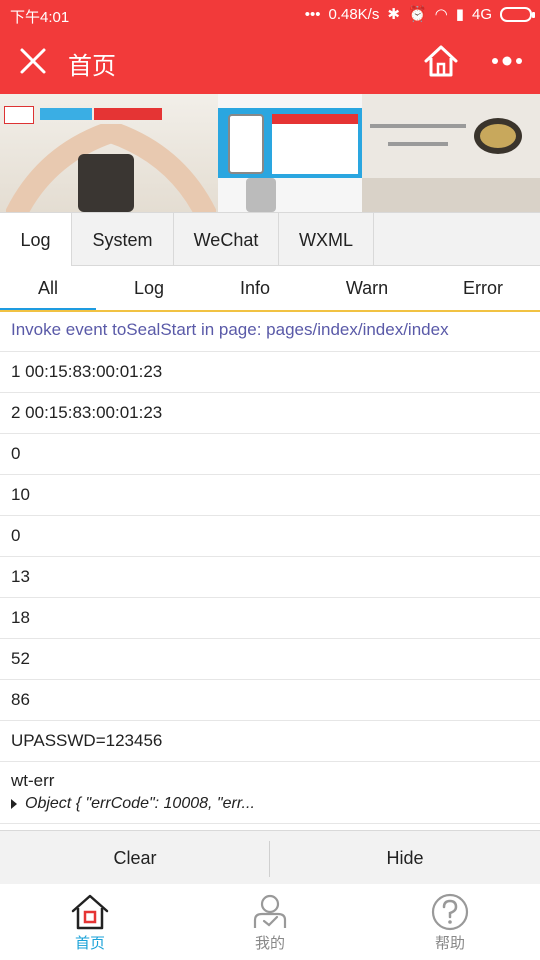 Image resolution: width=540 pixels, height=960 pixels. I want to click on filter-warn: Warn, so click(367, 288).